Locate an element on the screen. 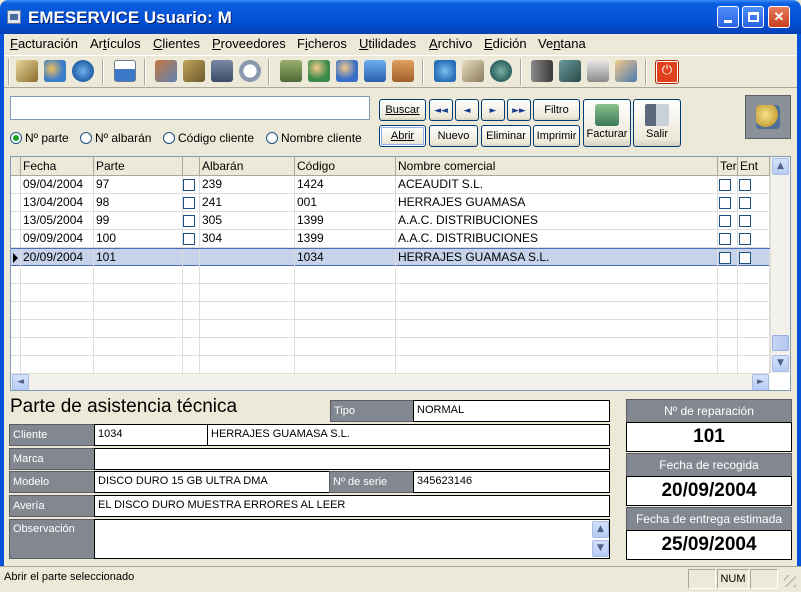 The width and height of the screenshot is (801, 592). world-icon is located at coordinates (445, 71).